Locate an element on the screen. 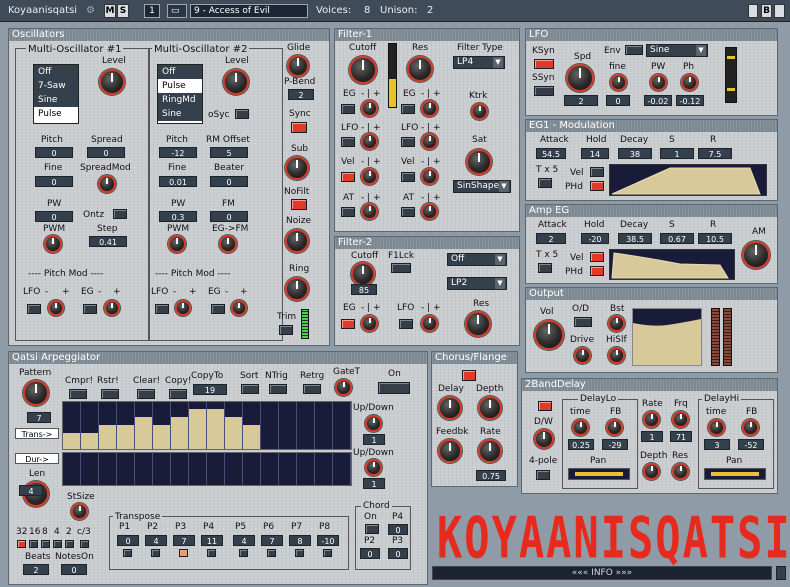 This screenshot has width=790, height=587. f2-res-knob is located at coordinates (478, 324).